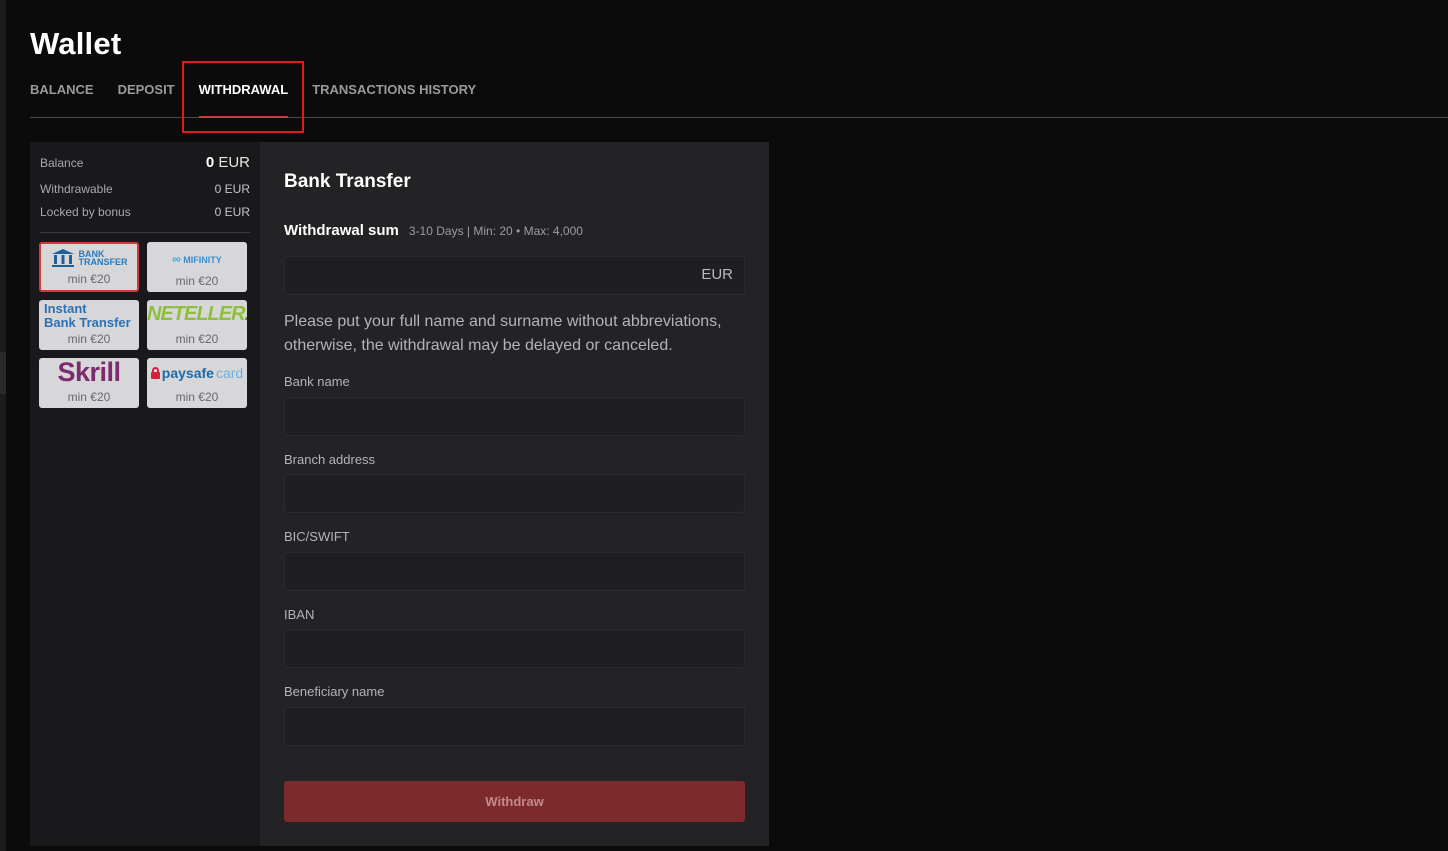 The width and height of the screenshot is (1448, 851). Describe the element at coordinates (62, 258) in the screenshot. I see `bank-icon` at that location.